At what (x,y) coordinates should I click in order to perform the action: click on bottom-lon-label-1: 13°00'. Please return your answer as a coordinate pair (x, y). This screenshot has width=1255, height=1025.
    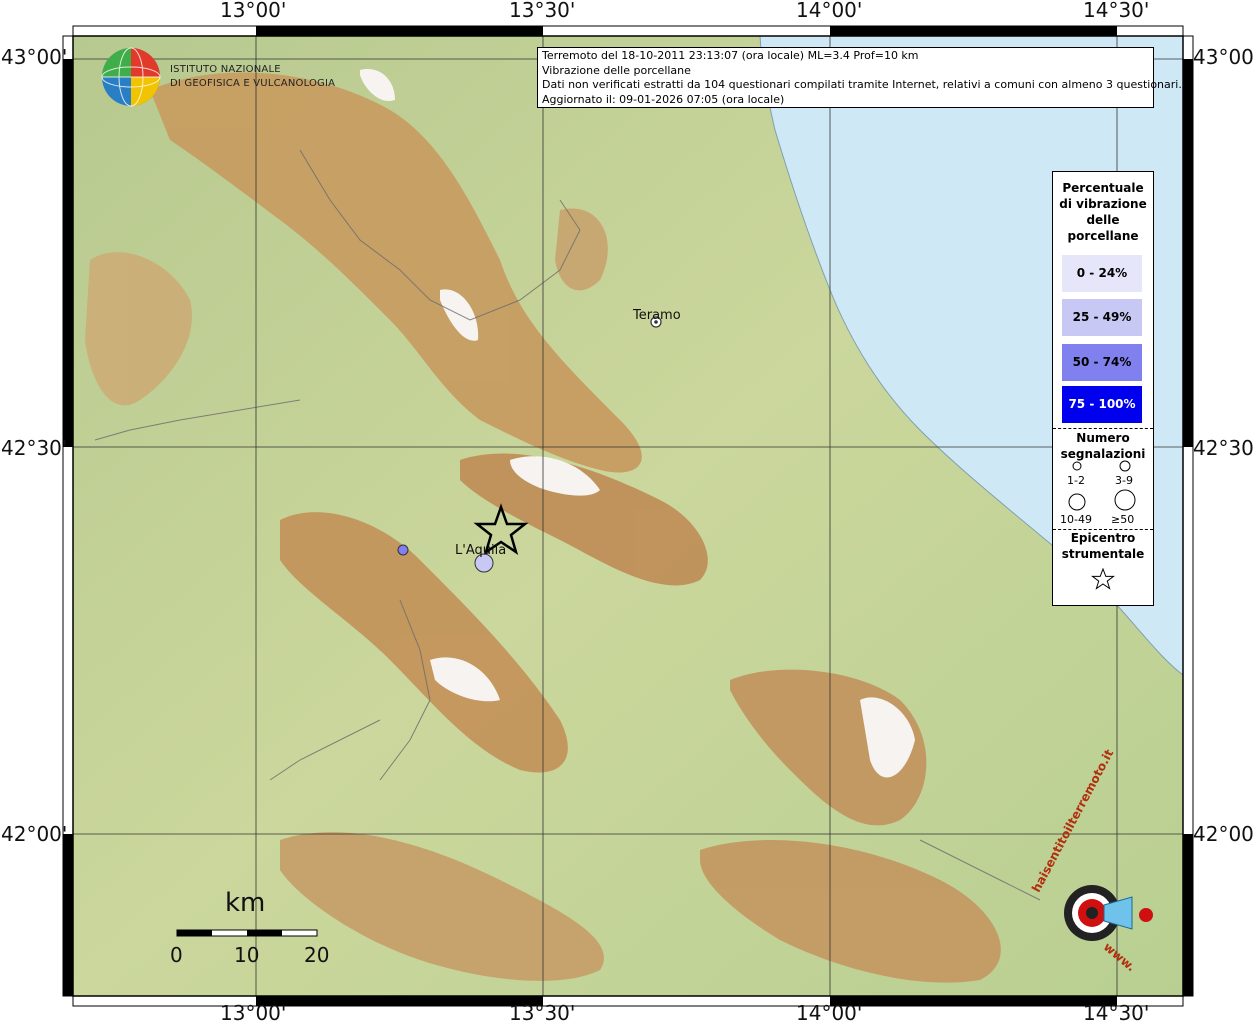
    Looking at the image, I should click on (253, 1013).